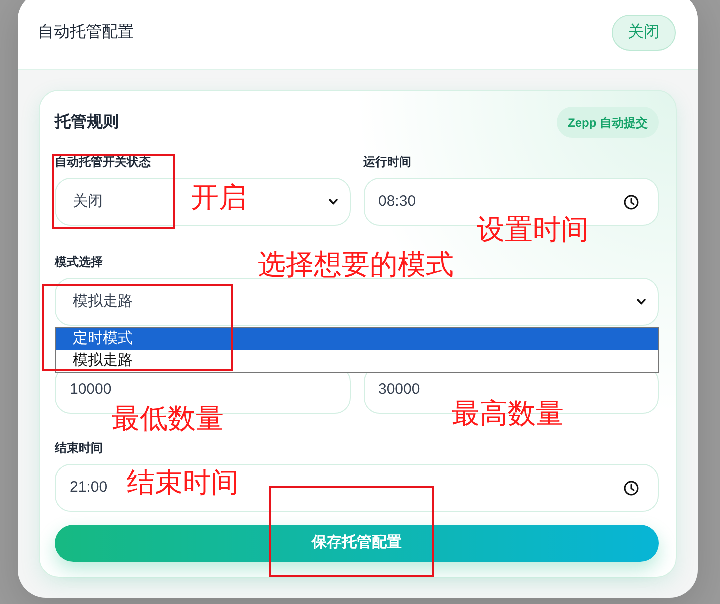  I want to click on dialog-title: 自动托管配置, so click(86, 33).